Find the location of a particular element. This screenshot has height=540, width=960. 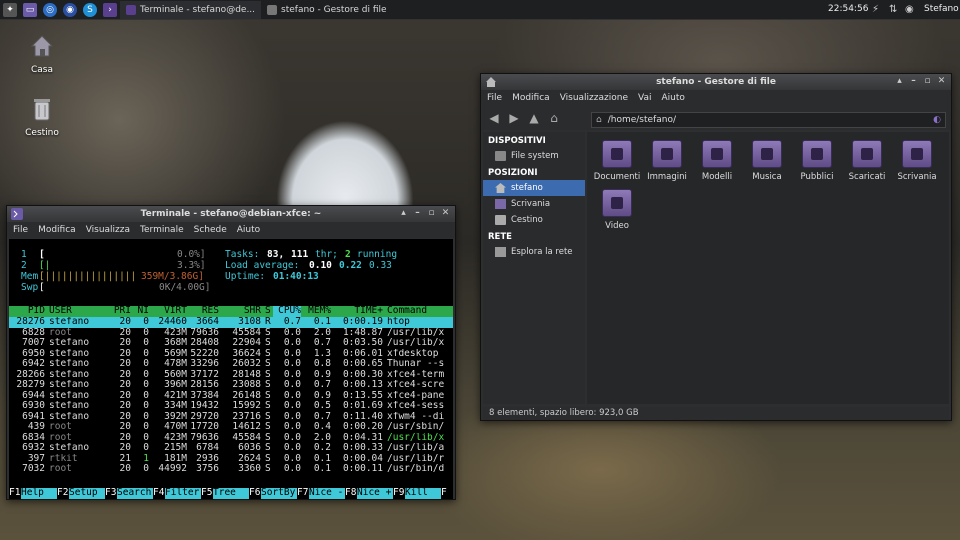

fm-menu-file: File is located at coordinates (494, 98).